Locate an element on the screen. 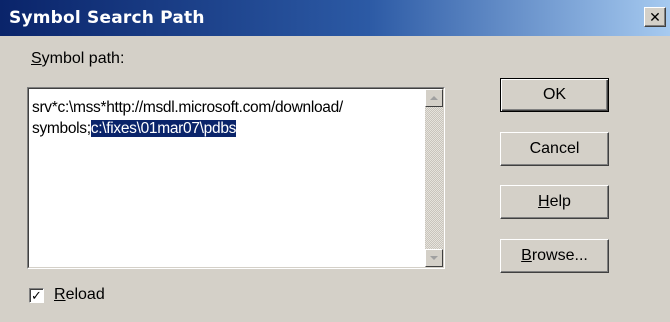 The image size is (670, 322). reload-label-text: eload is located at coordinates (85, 294).